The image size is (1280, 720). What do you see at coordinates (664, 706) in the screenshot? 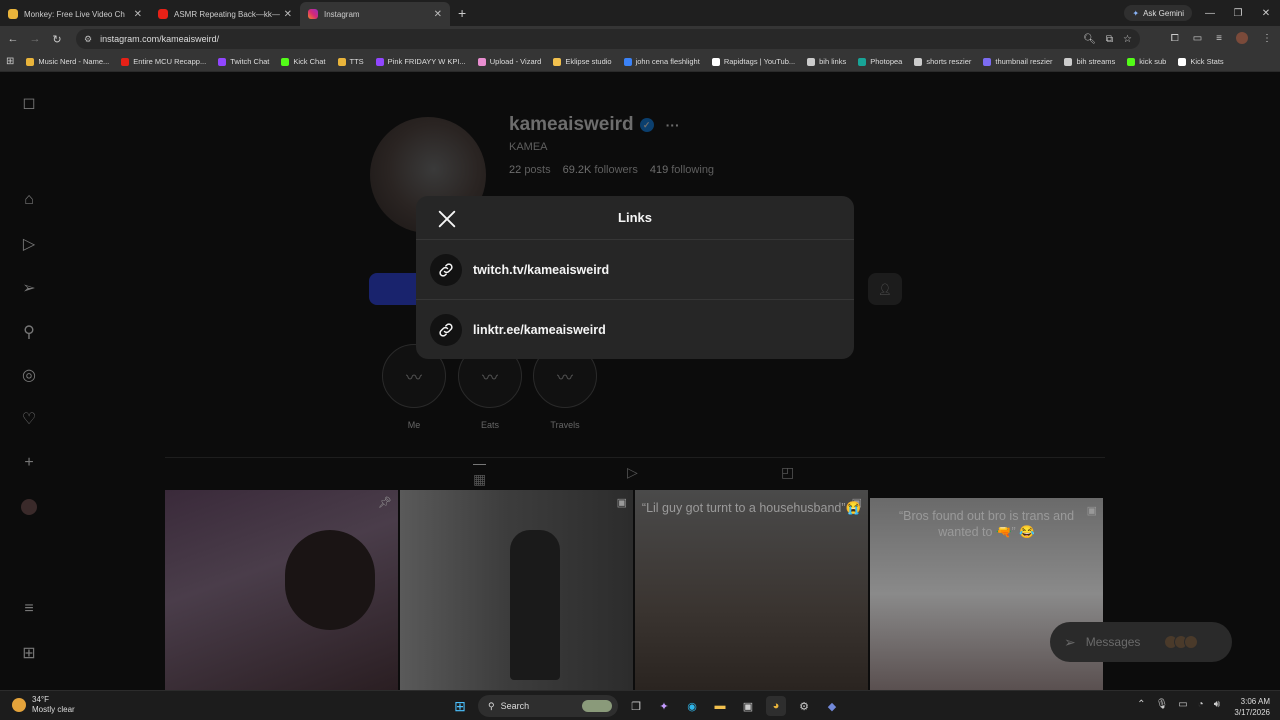
I see `copilot-icon: ✦` at bounding box center [664, 706].